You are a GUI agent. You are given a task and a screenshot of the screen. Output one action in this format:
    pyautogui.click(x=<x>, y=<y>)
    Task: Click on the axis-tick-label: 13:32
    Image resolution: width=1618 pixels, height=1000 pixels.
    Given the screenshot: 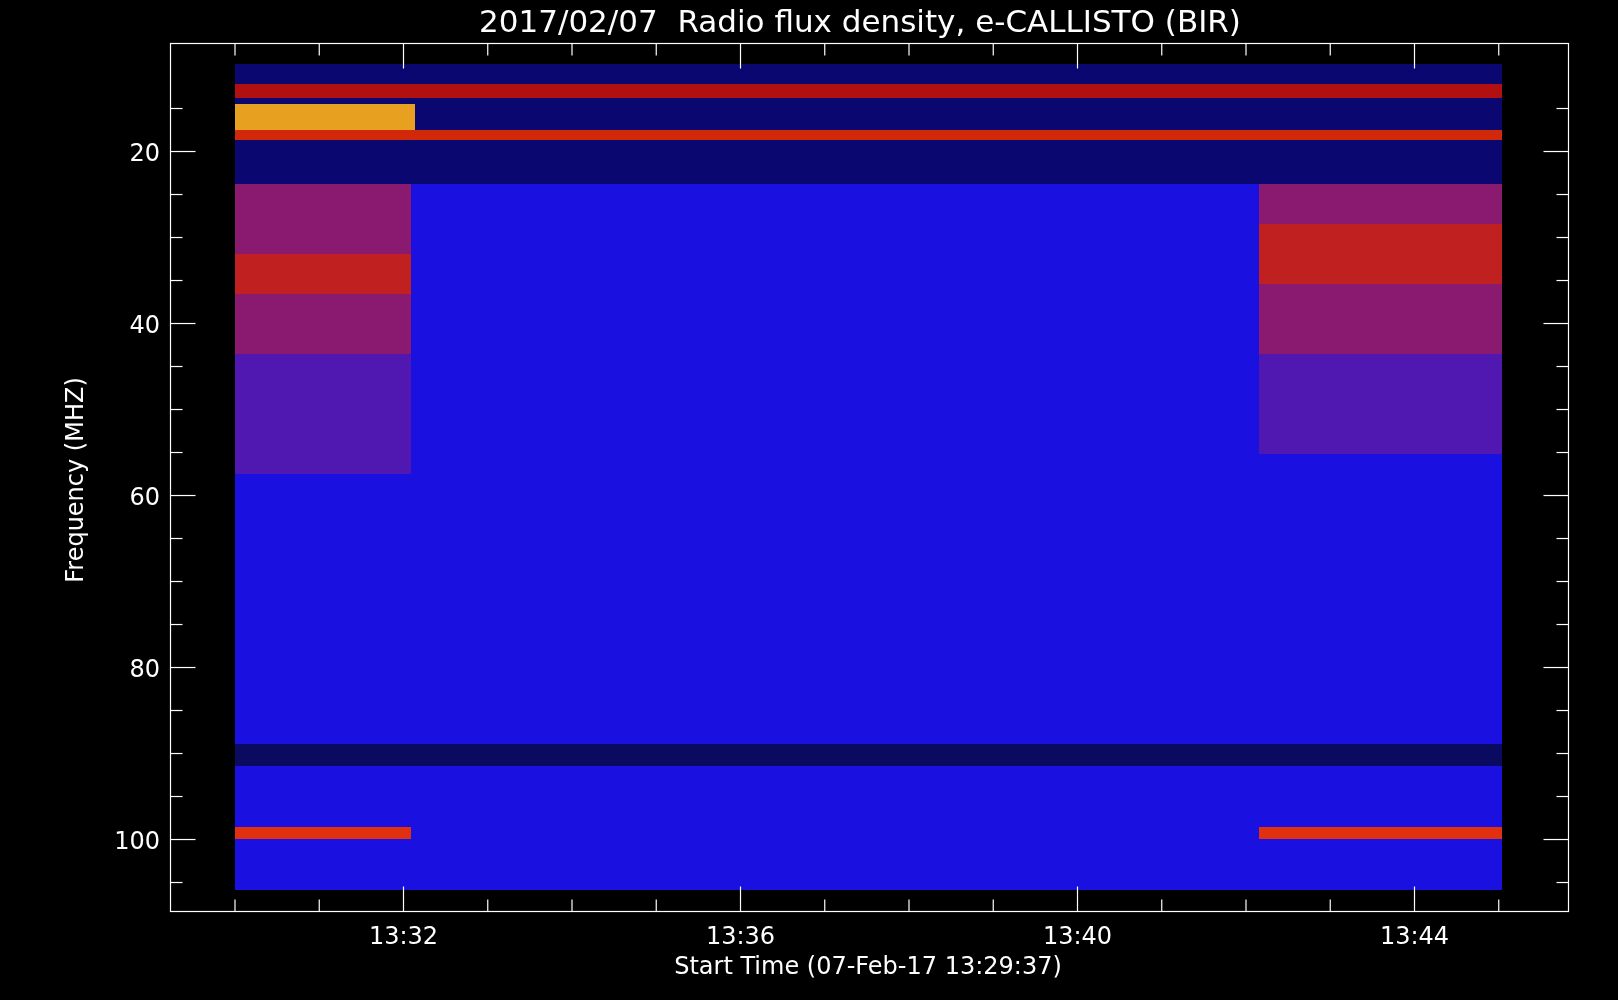 What is the action you would take?
    pyautogui.click(x=403, y=936)
    